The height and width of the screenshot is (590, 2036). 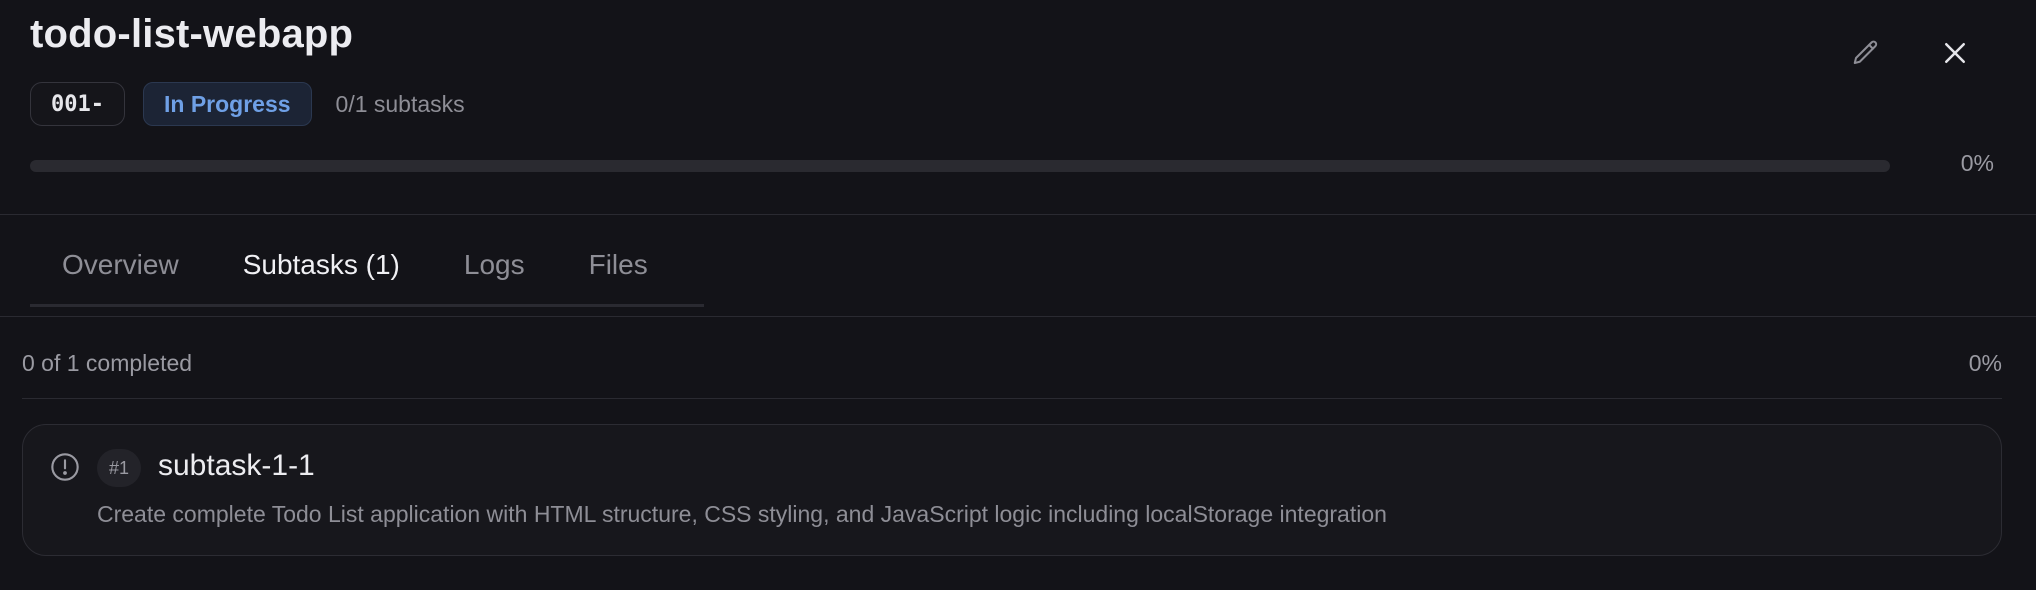 What do you see at coordinates (321, 264) in the screenshot?
I see `tab-subtasks: Subtasks (1)` at bounding box center [321, 264].